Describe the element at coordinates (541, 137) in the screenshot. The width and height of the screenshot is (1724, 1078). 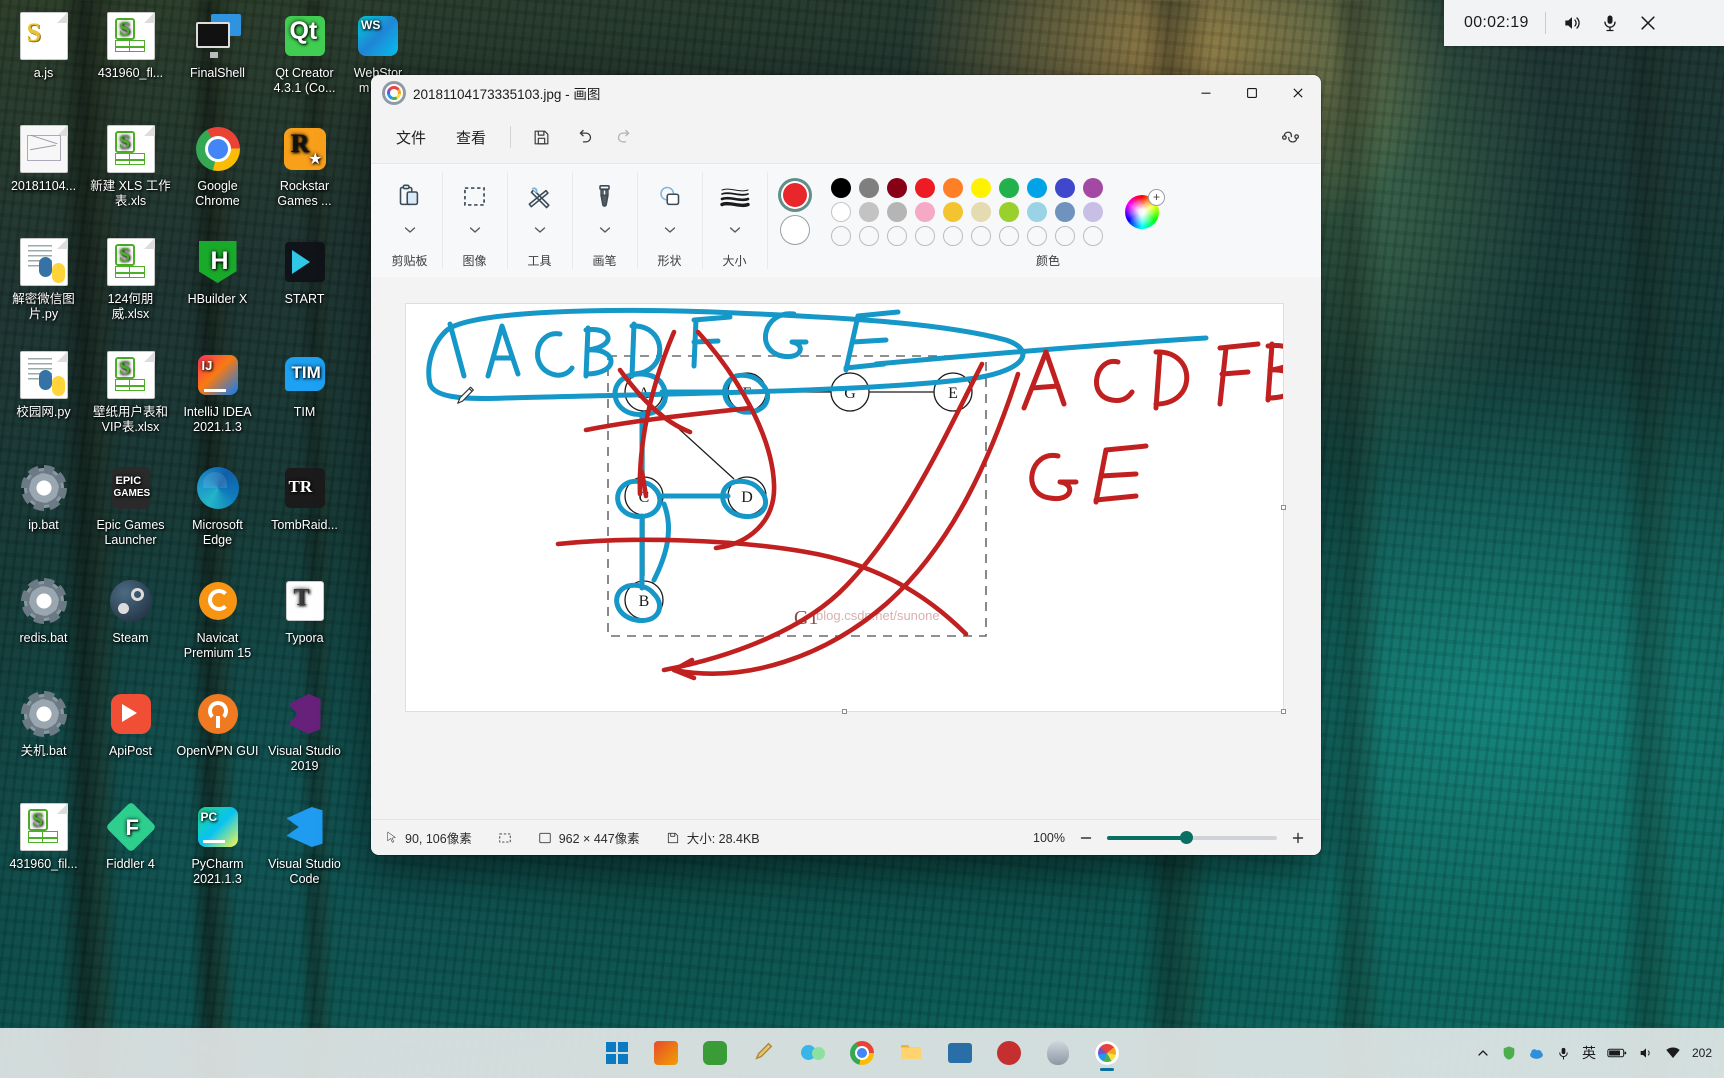
I see `save-icon` at that location.